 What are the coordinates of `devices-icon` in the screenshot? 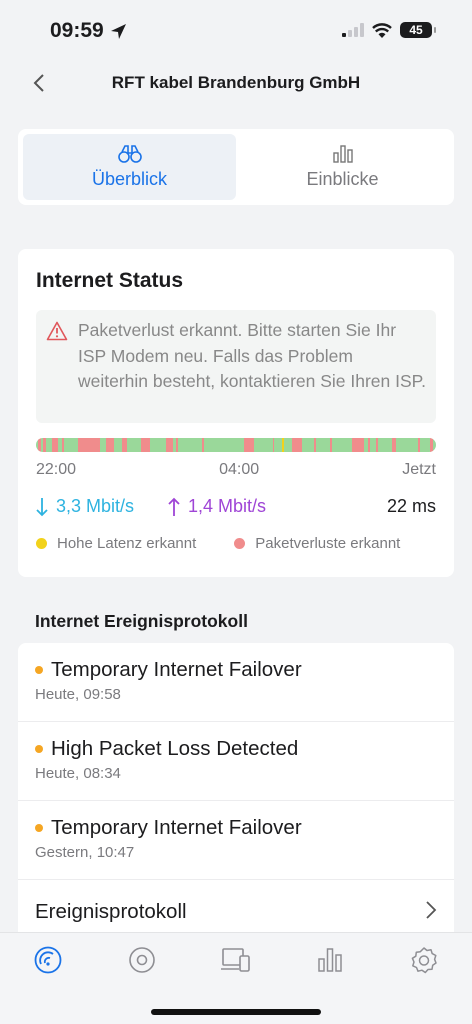 It's located at (235, 960).